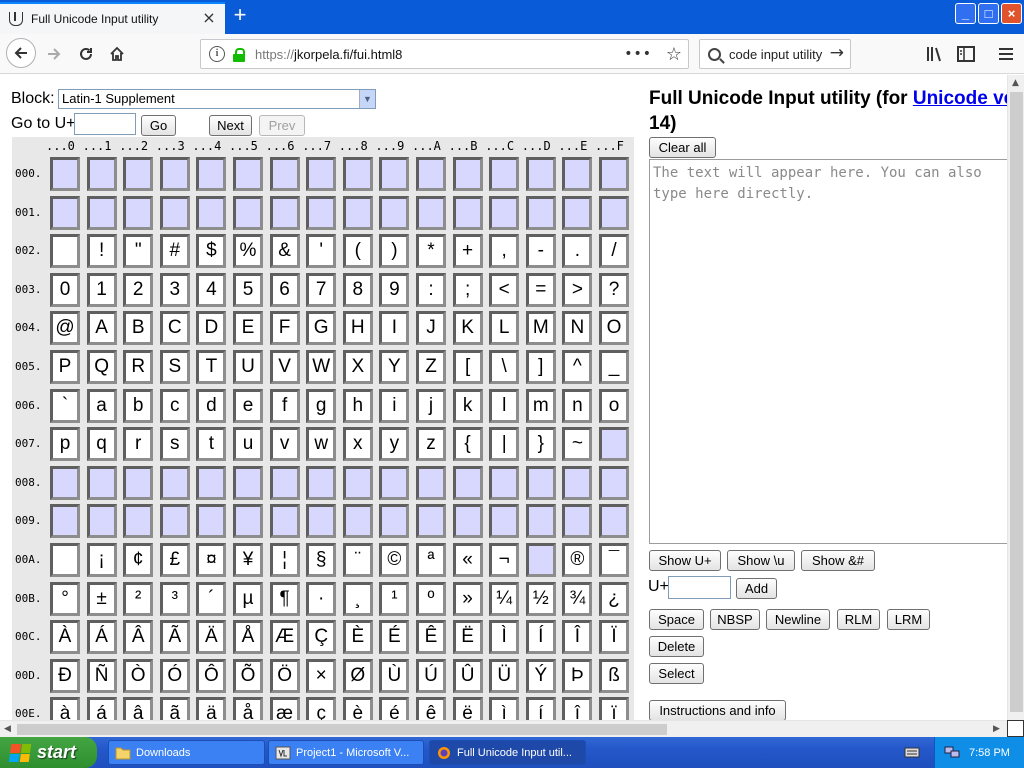 The width and height of the screenshot is (1024, 768). What do you see at coordinates (357, 637) in the screenshot?
I see `character-cell: È` at bounding box center [357, 637].